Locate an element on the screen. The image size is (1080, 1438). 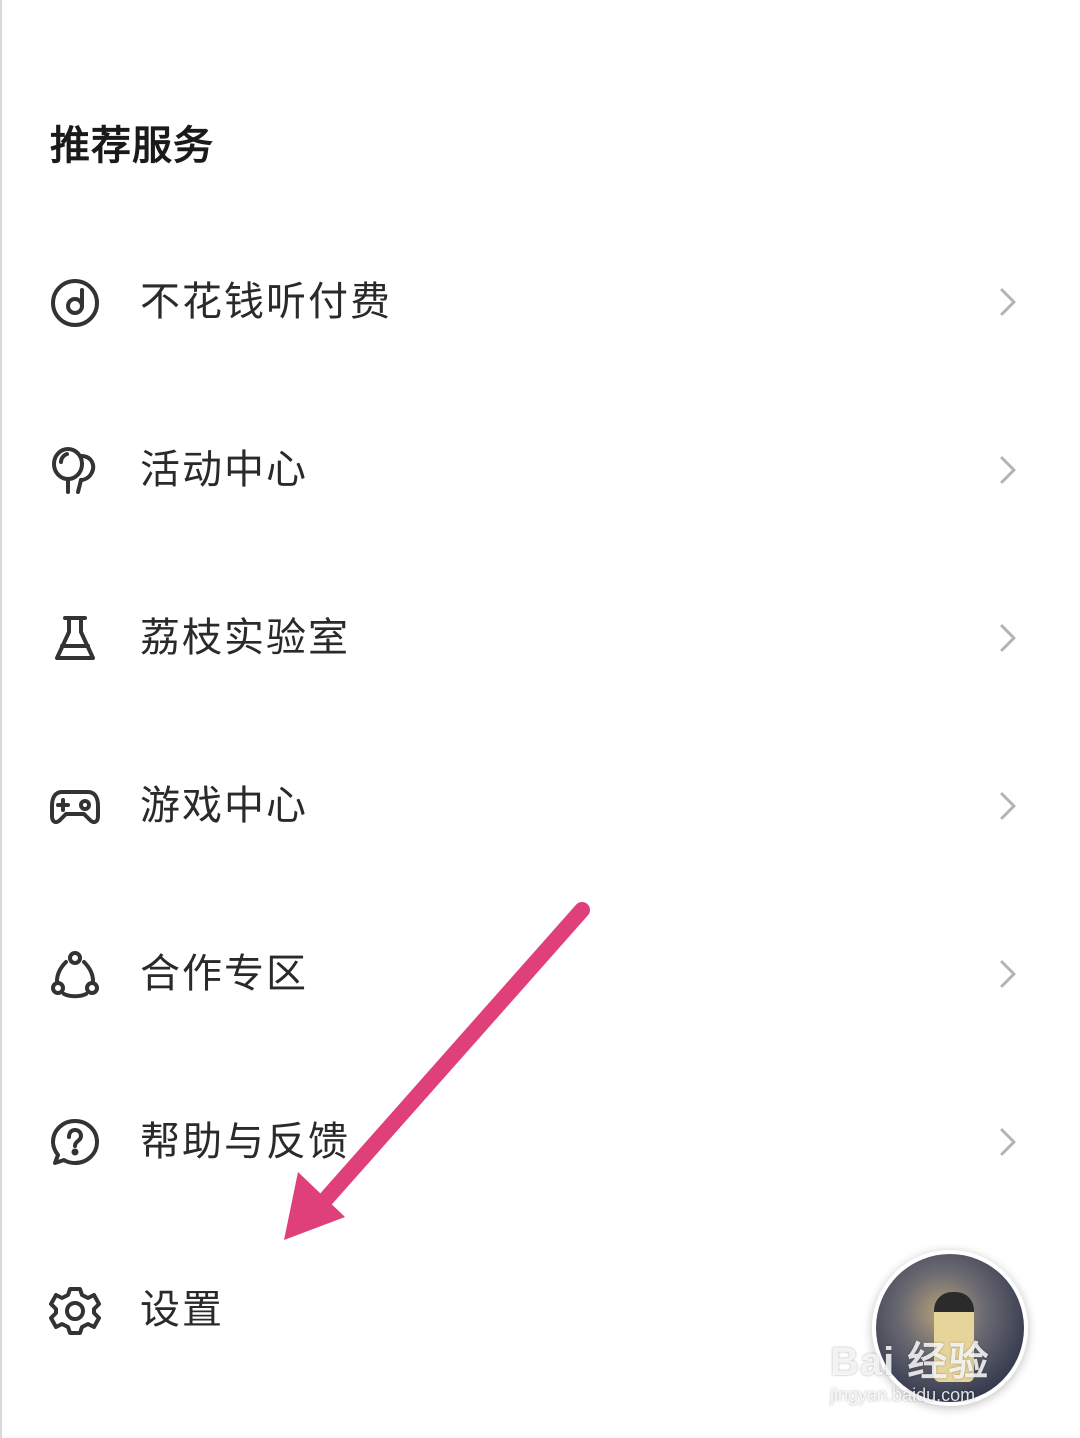
baidu-watermark: Bai 经验 jingyan.baidu.com is located at coordinates (930, 1380).